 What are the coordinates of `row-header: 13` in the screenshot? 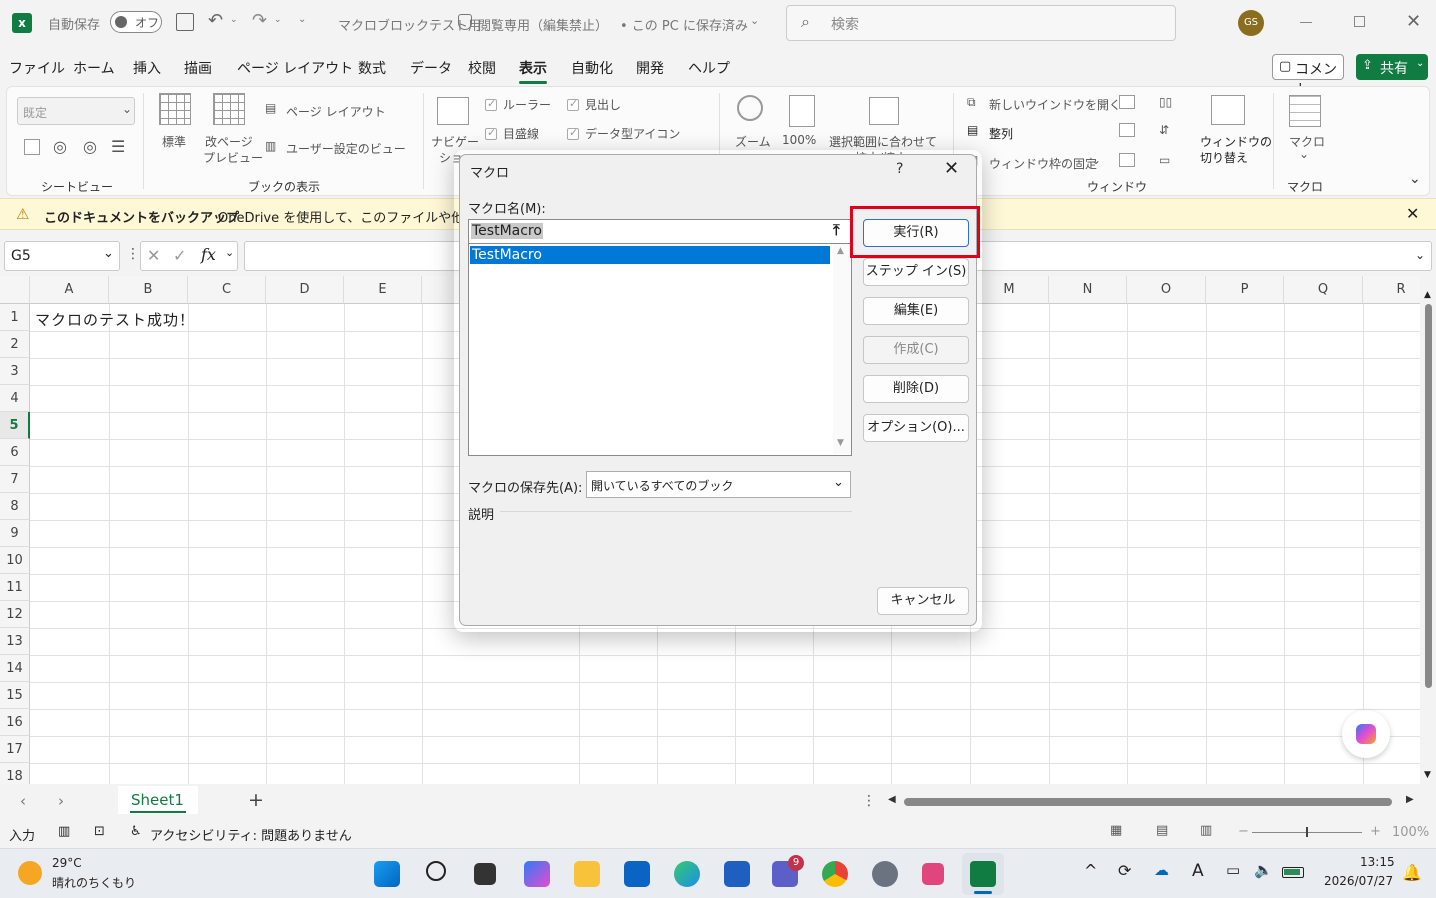 It's located at (15, 641).